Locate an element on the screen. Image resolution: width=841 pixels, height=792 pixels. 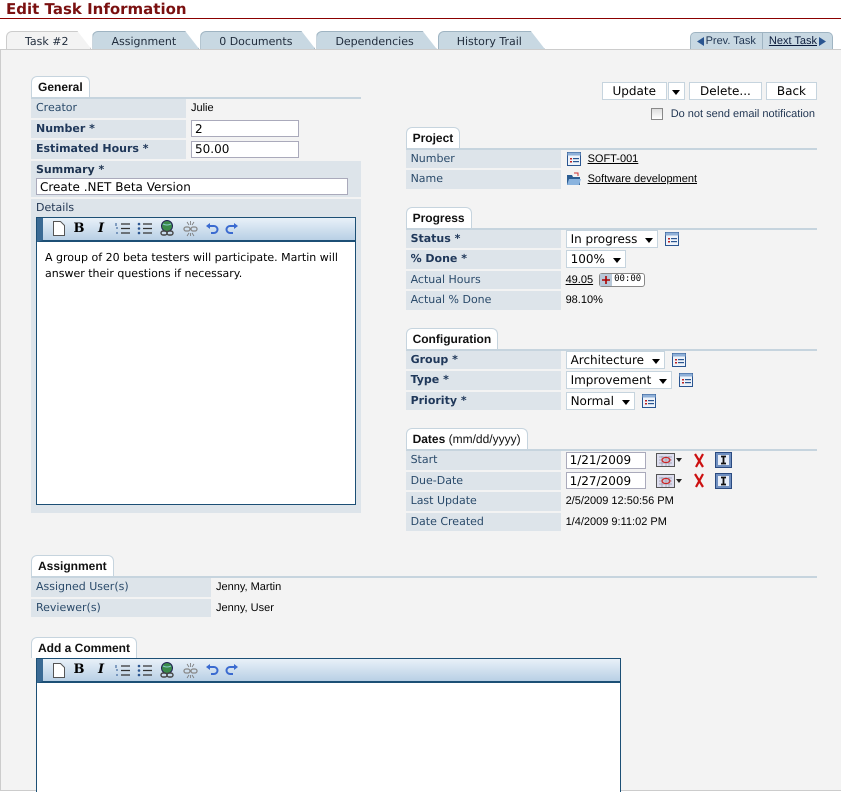
field-value: Julie is located at coordinates (202, 108).